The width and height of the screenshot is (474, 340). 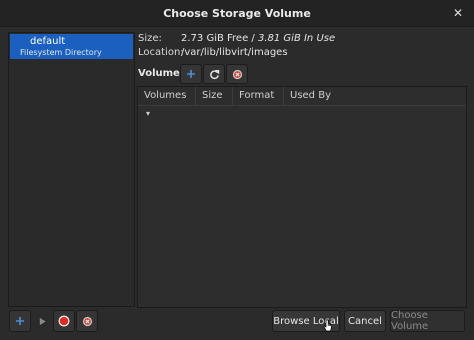 I want to click on stop-icon, so click(x=64, y=321).